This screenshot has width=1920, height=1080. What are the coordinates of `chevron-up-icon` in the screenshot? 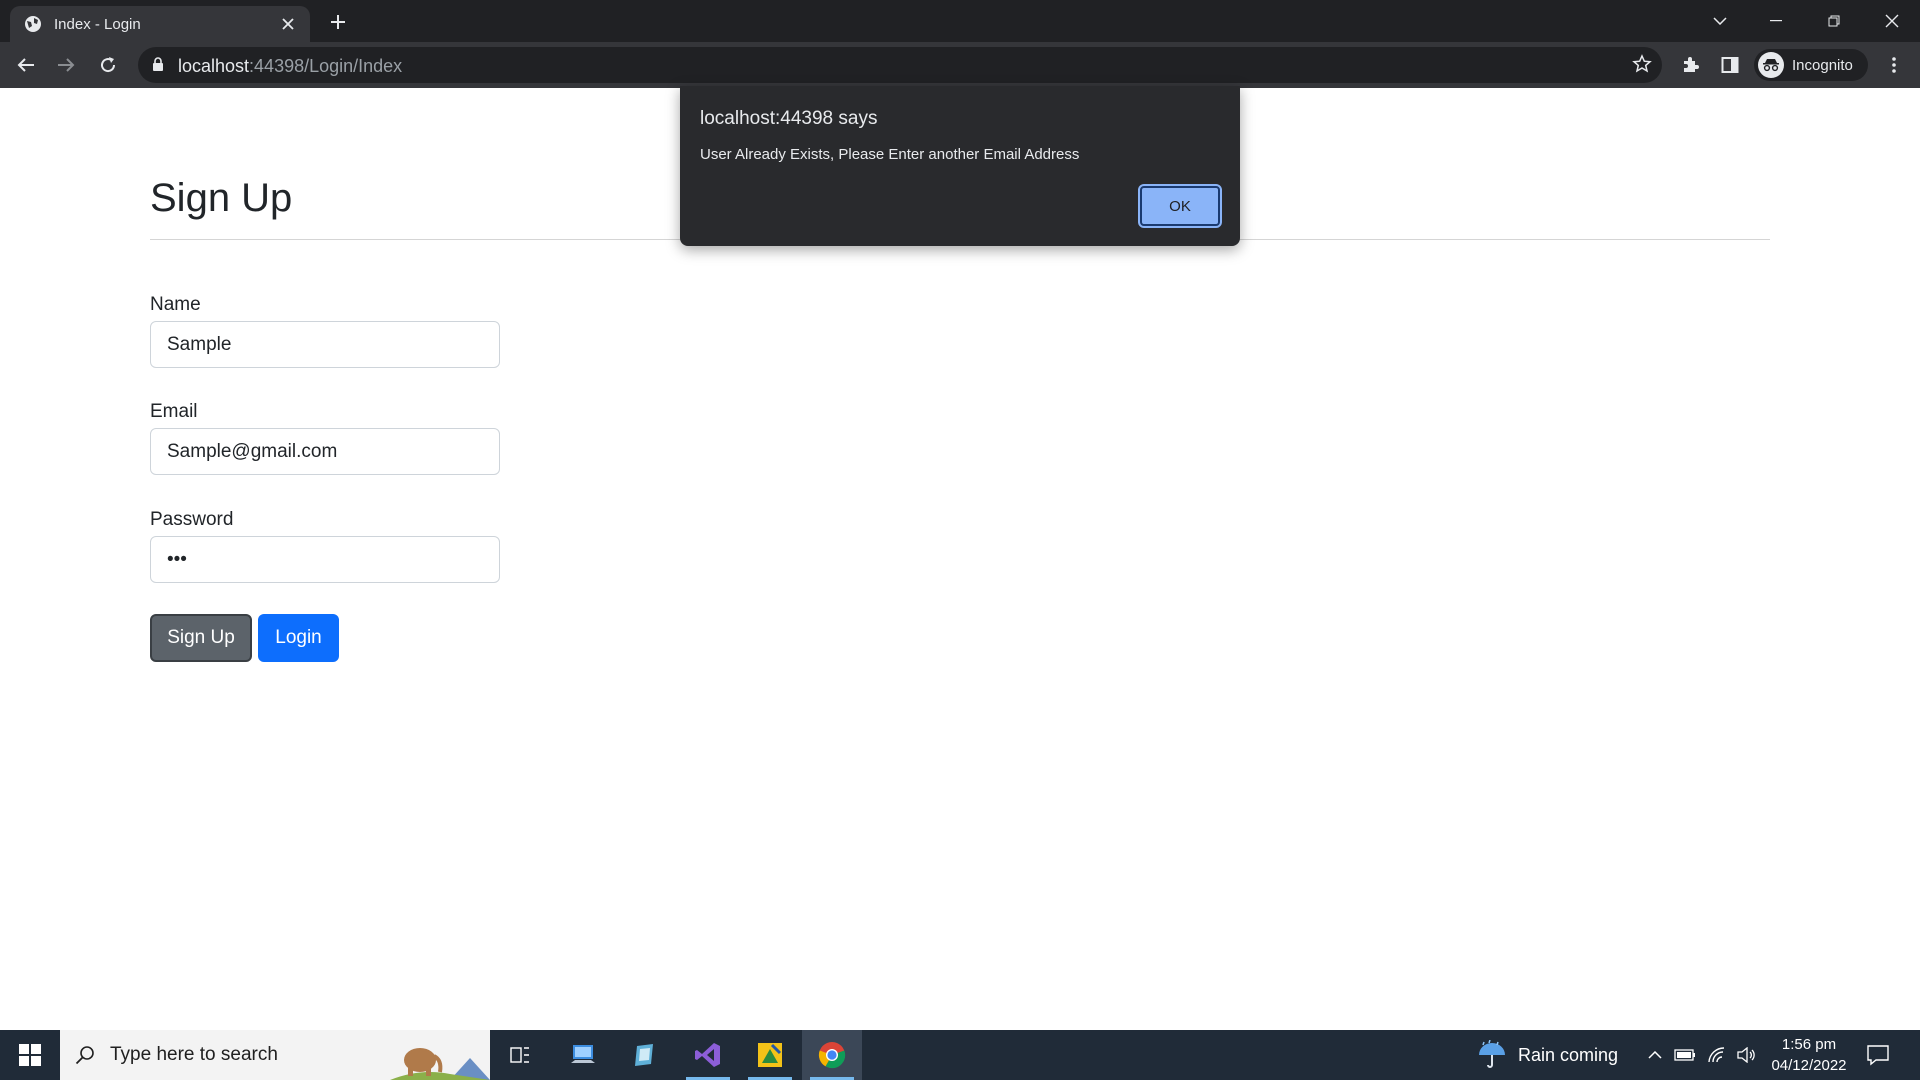 It's located at (1655, 1055).